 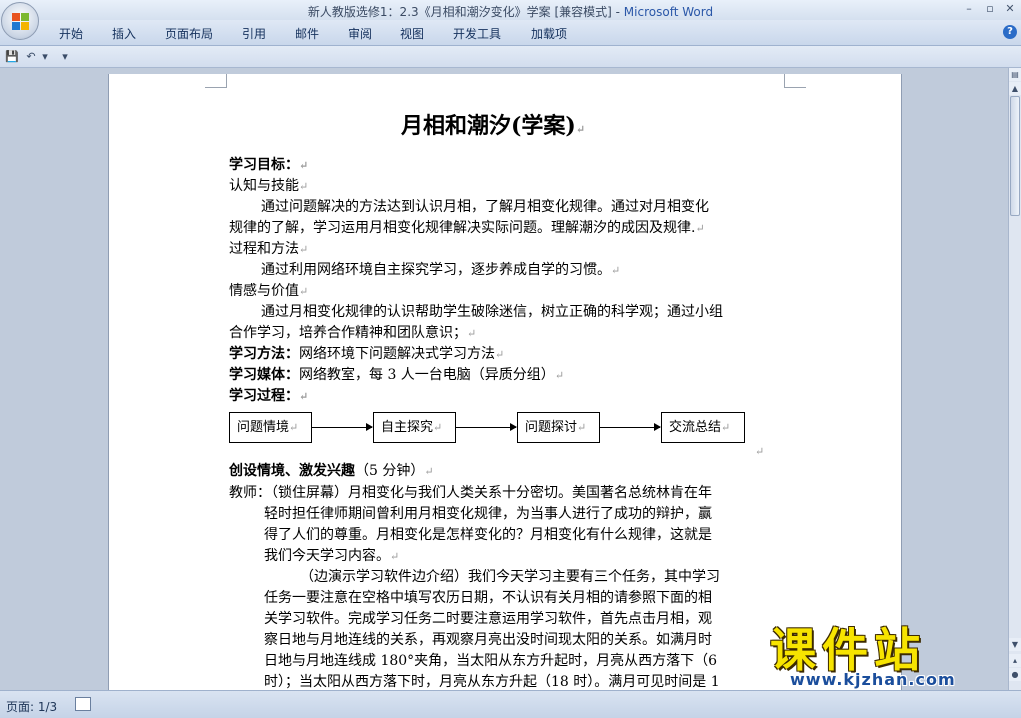 What do you see at coordinates (990, 9) in the screenshot?
I see `restore-button: ▫` at bounding box center [990, 9].